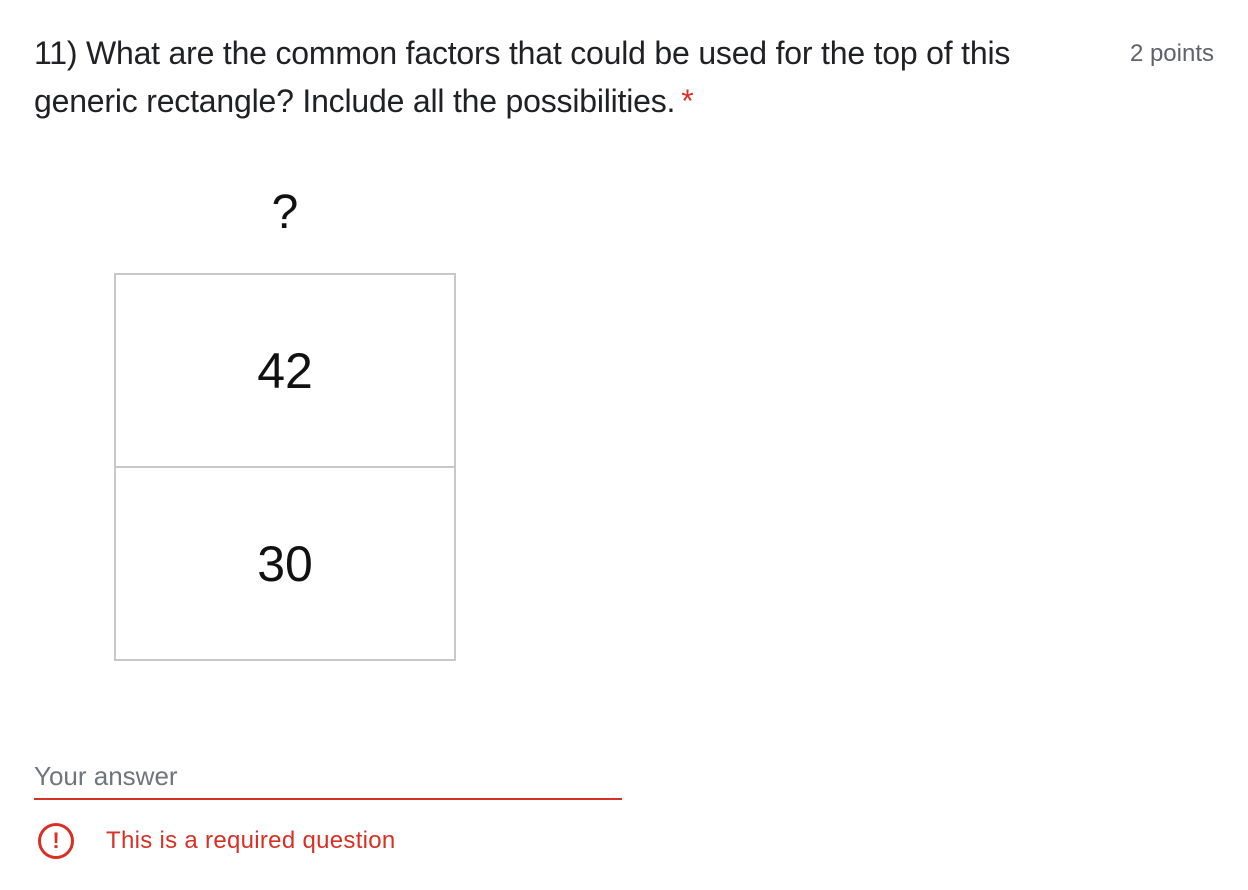 Image resolution: width=1248 pixels, height=890 pixels. I want to click on generic-rectangle: 42 30, so click(285, 467).